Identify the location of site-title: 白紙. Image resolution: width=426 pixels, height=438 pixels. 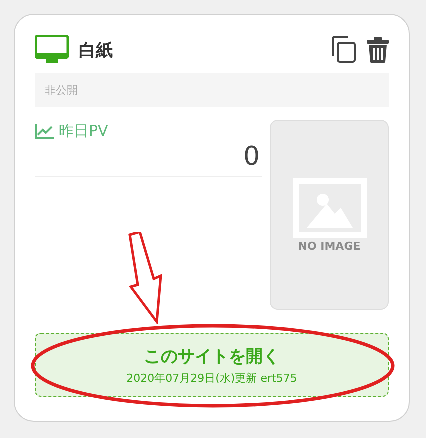
(96, 51).